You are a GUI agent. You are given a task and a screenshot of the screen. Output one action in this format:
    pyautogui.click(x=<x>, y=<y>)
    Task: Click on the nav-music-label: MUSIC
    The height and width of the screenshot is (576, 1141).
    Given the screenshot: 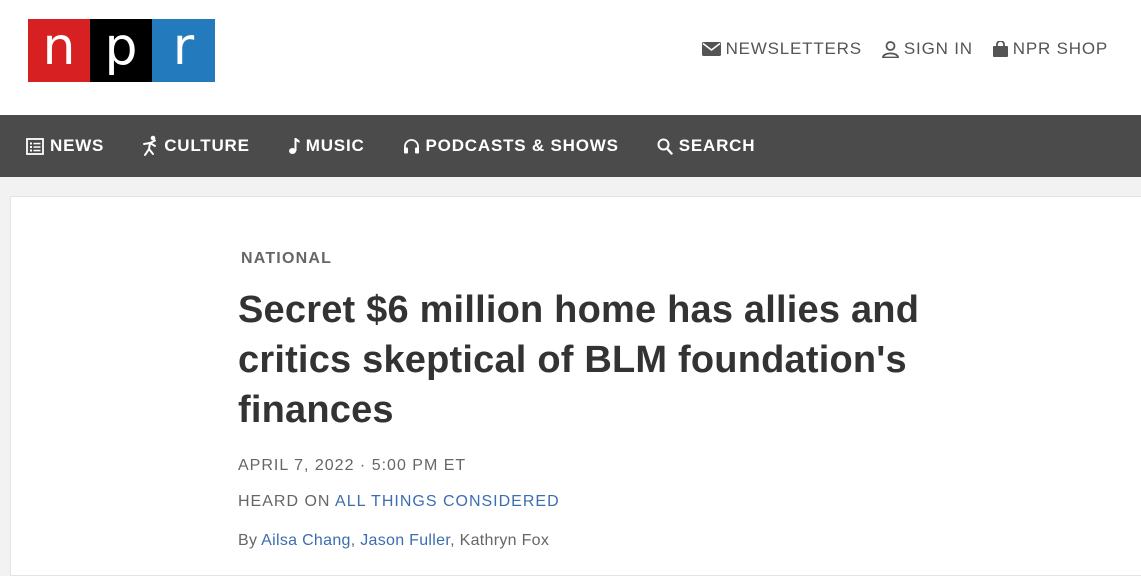 What is the action you would take?
    pyautogui.click(x=335, y=145)
    